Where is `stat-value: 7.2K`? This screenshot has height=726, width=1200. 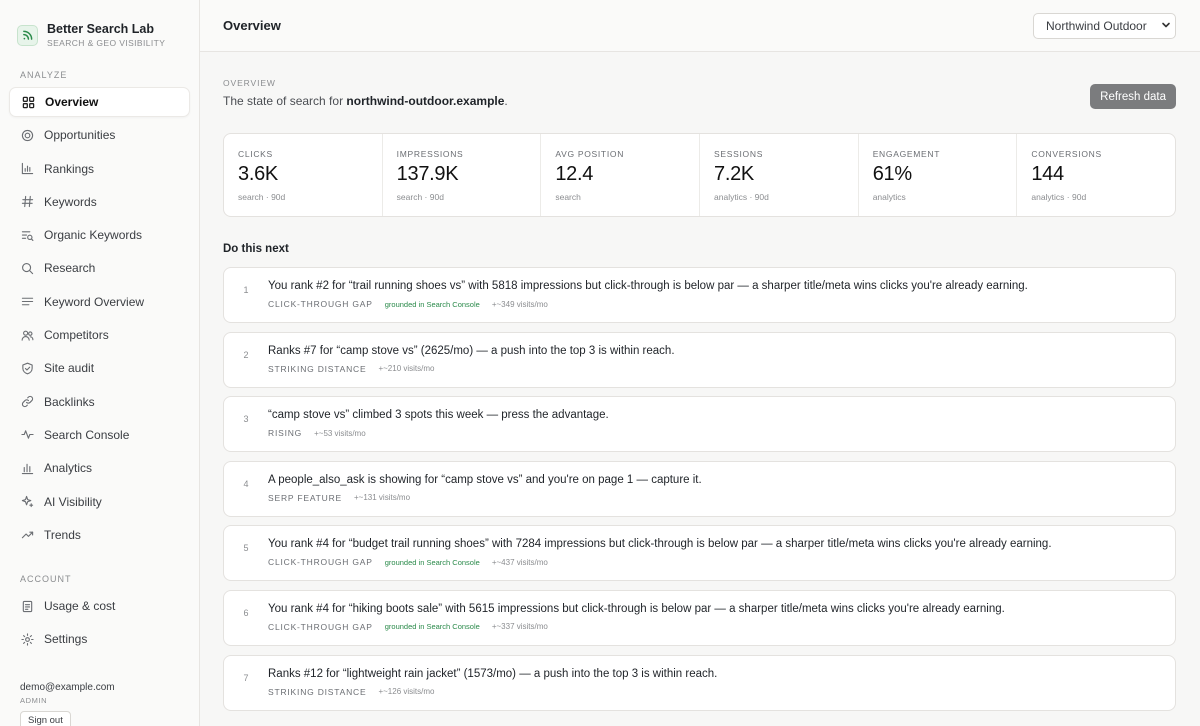
stat-value: 7.2K is located at coordinates (734, 174).